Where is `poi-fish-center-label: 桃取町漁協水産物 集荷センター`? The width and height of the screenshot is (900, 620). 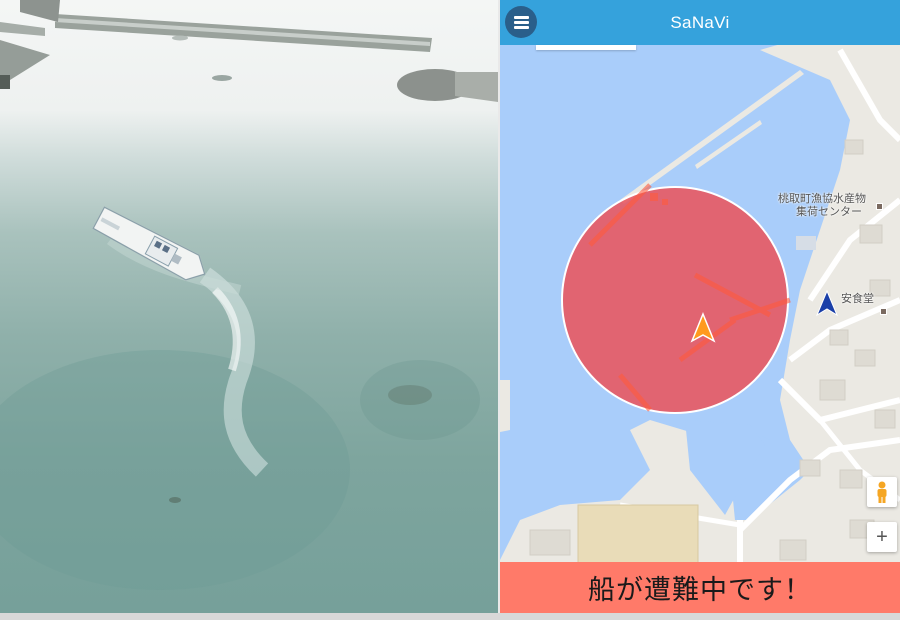
poi-fish-center-label: 桃取町漁協水産物 集荷センター is located at coordinates (822, 205).